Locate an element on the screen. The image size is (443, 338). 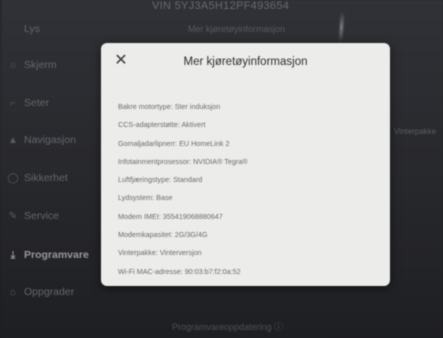
info-row-wifi-mac: Wi-Fi MAC-adresse: 90:03:b7:f2:0a:52 is located at coordinates (179, 271).